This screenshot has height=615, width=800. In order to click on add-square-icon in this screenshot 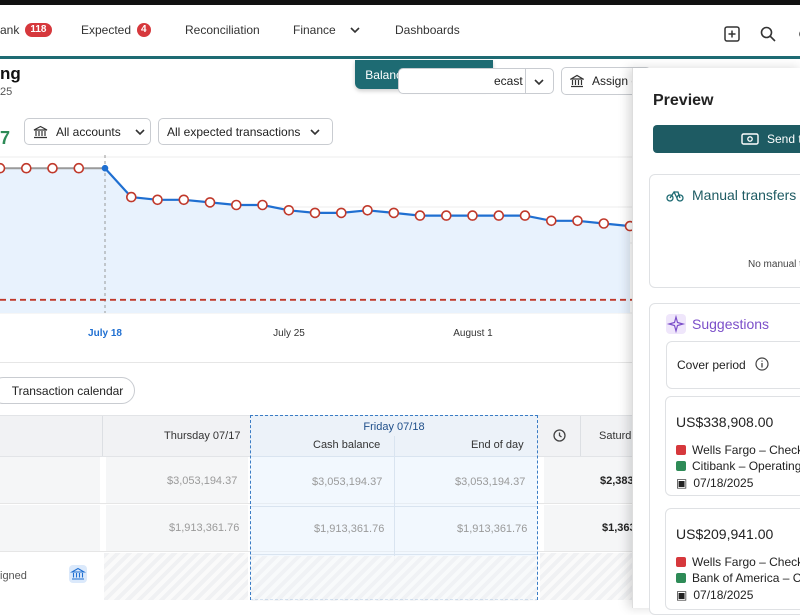, I will do `click(732, 34)`.